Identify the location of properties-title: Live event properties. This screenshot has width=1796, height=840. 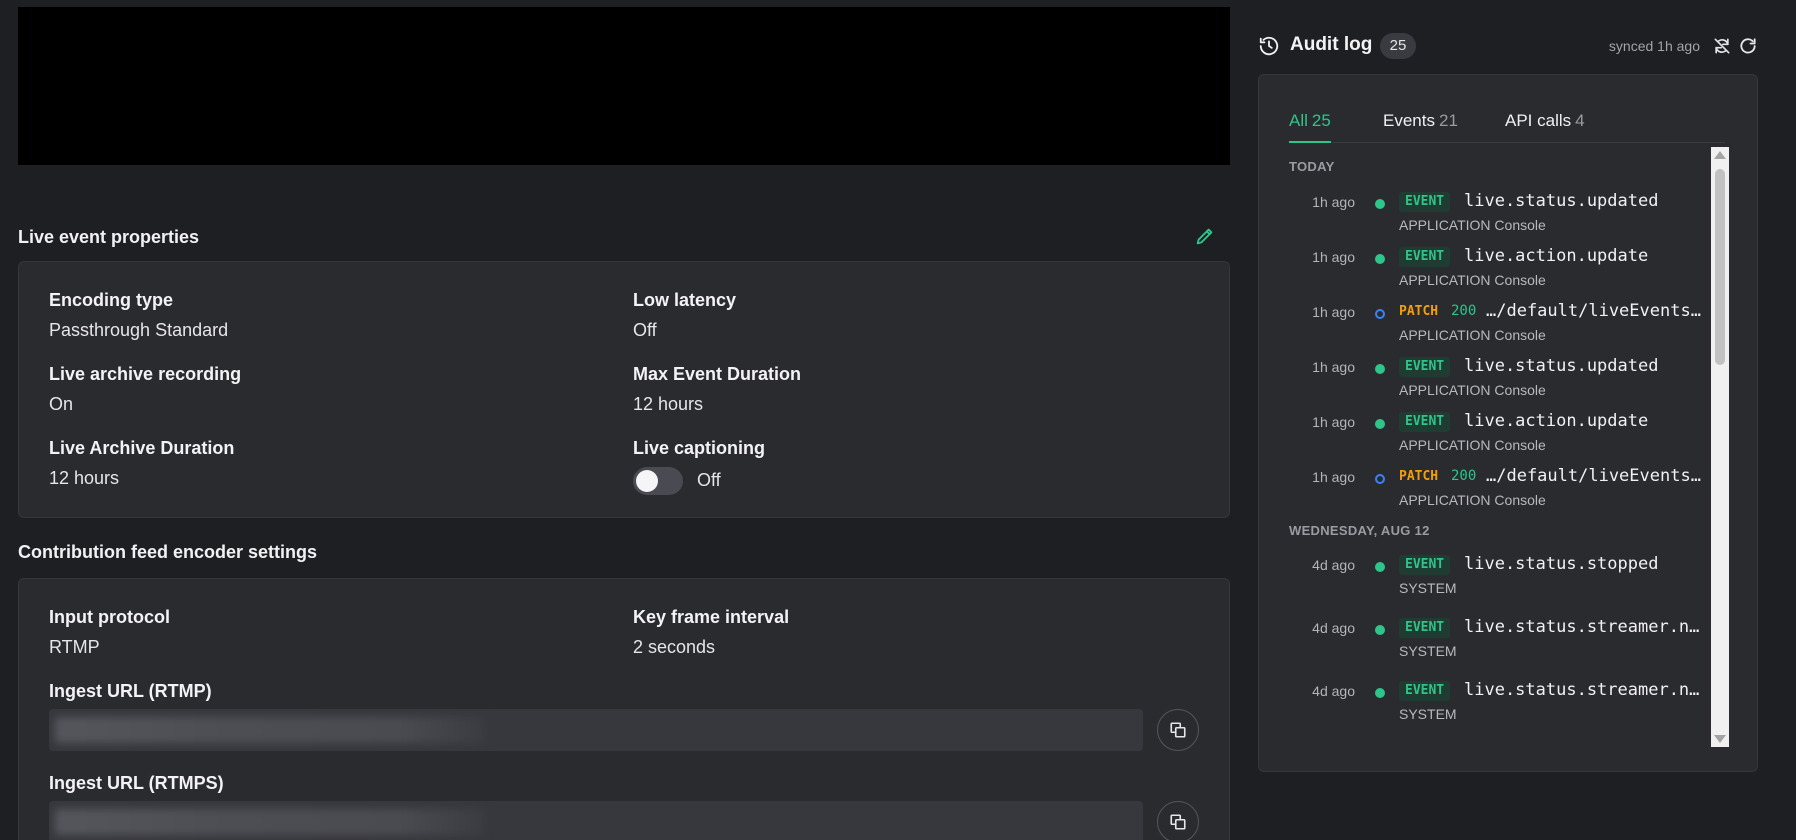
(109, 237).